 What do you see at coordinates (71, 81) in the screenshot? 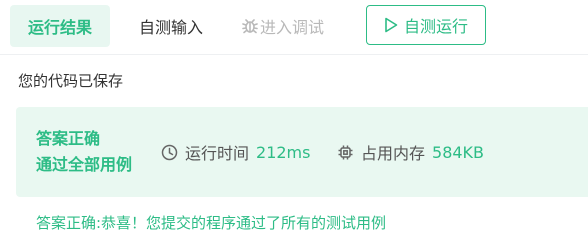
I see `code-saved-status: 您的代码已保存` at bounding box center [71, 81].